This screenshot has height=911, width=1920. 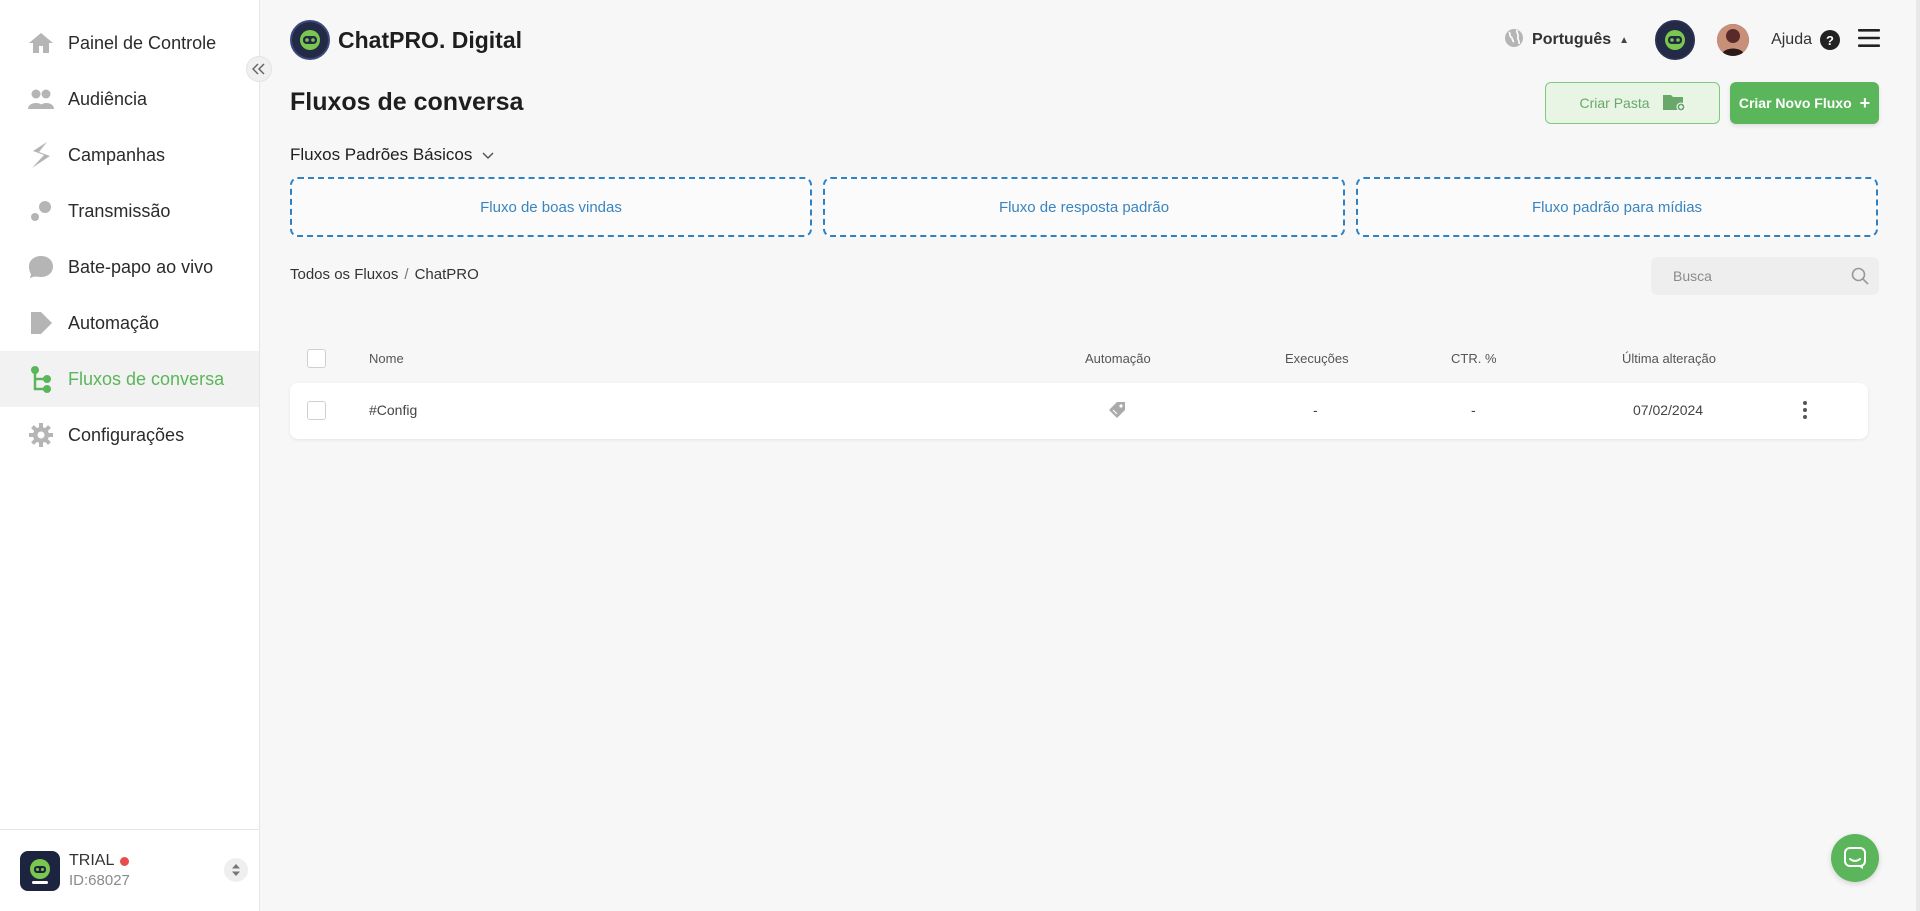 What do you see at coordinates (316, 358) in the screenshot?
I see `select-all-checkbox` at bounding box center [316, 358].